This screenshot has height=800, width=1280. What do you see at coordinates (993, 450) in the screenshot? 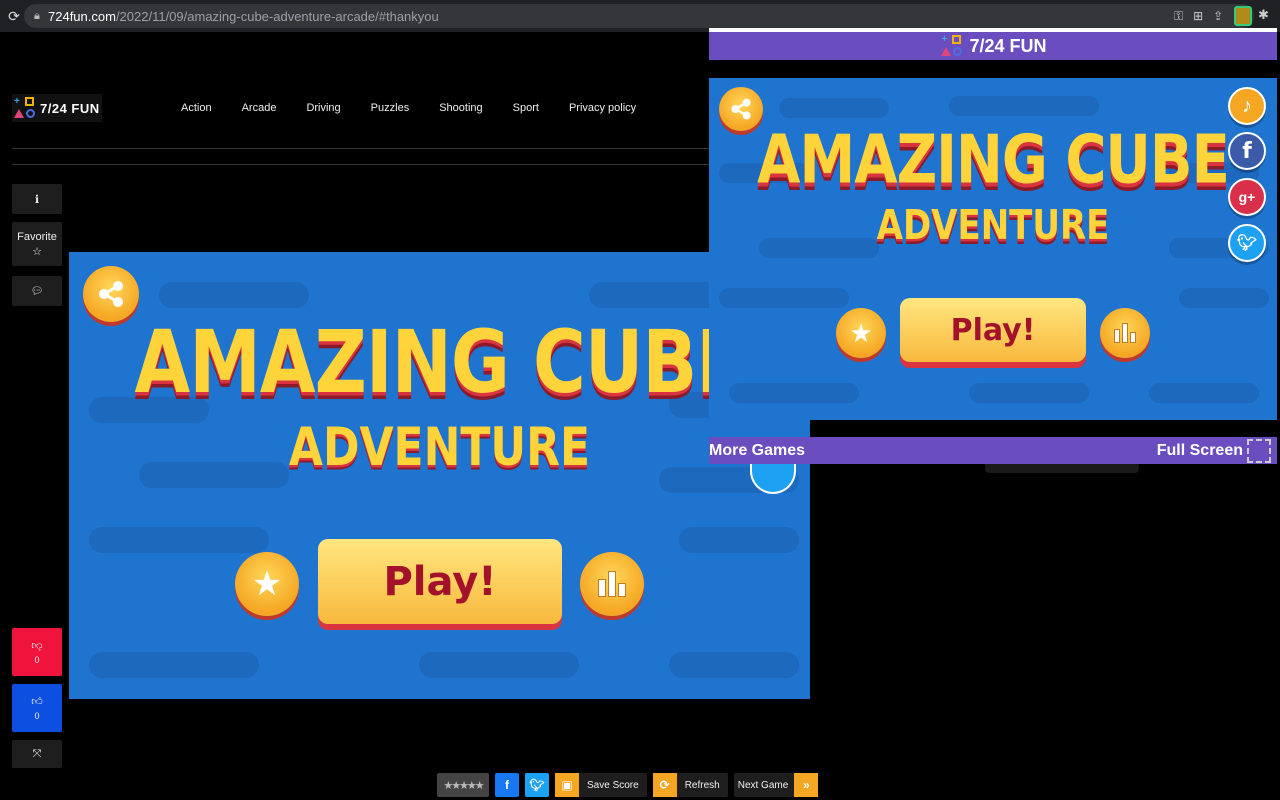
I see `popup-footer: More Games Full Screen` at bounding box center [993, 450].